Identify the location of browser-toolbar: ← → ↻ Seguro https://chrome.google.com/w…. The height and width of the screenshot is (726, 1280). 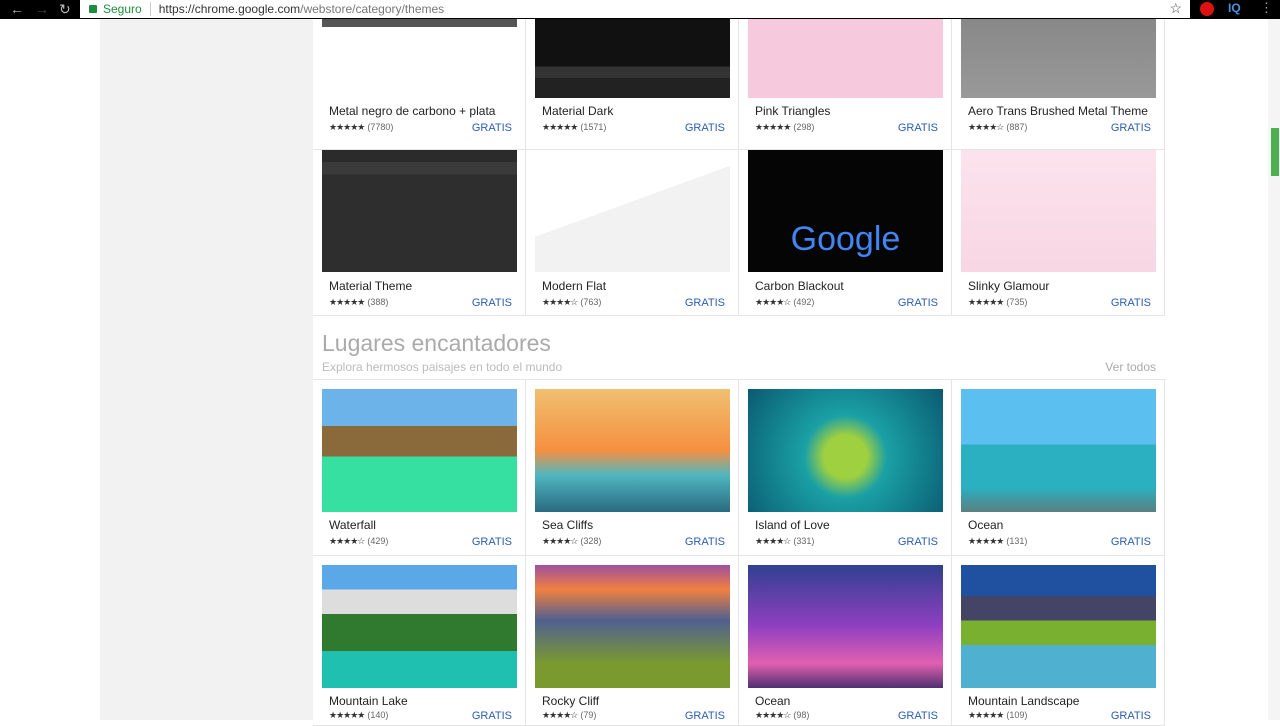
(640, 9).